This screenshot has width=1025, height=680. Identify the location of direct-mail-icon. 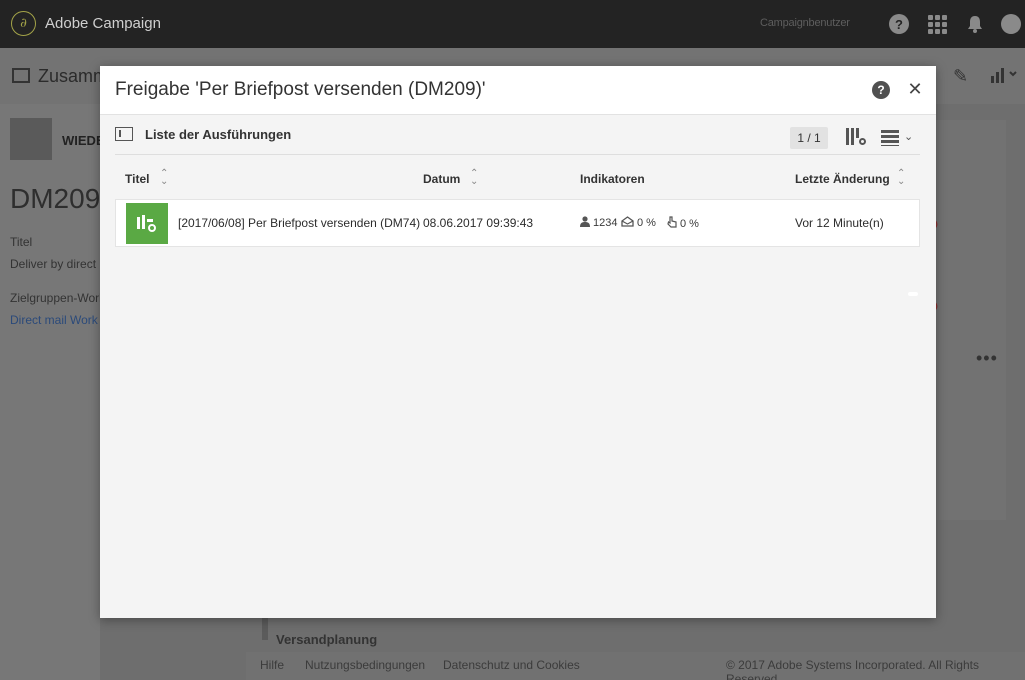
(147, 223).